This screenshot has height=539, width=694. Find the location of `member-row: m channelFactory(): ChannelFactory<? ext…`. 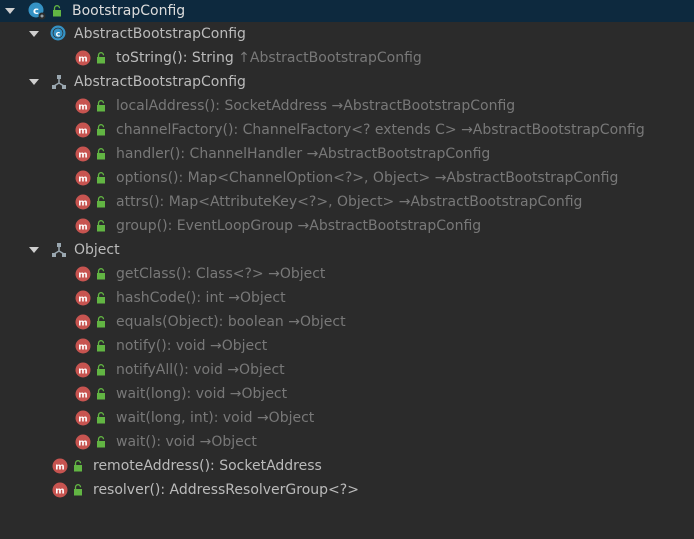

member-row: m channelFactory(): ChannelFactory<? ext… is located at coordinates (347, 130).